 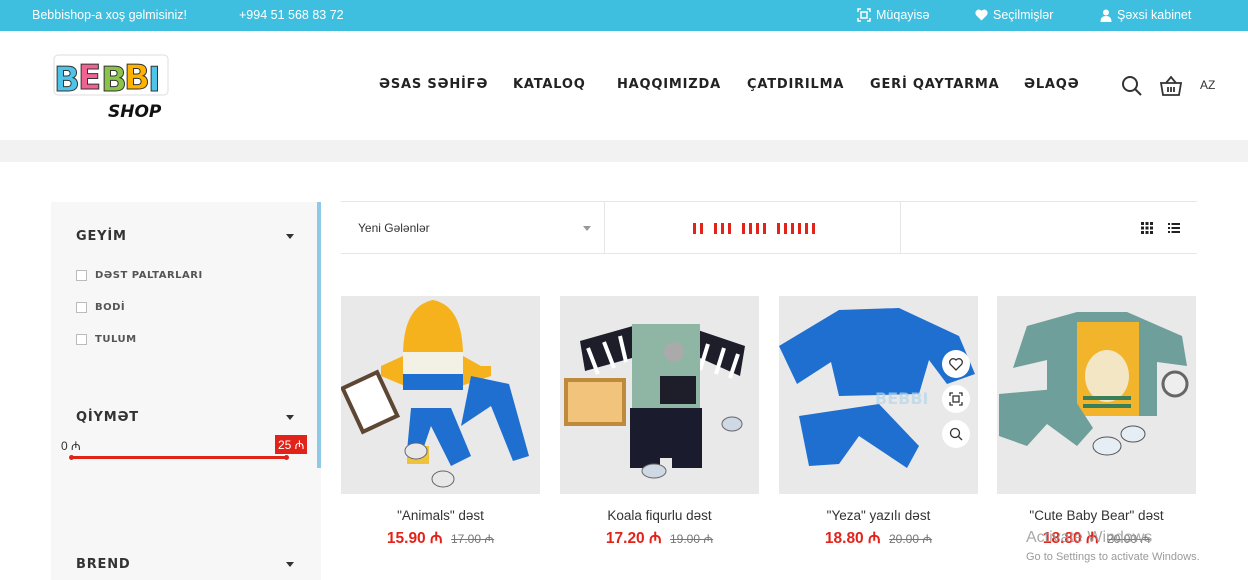 I want to click on filter-checkbox-bodysuit: BODİ, so click(x=100, y=307).